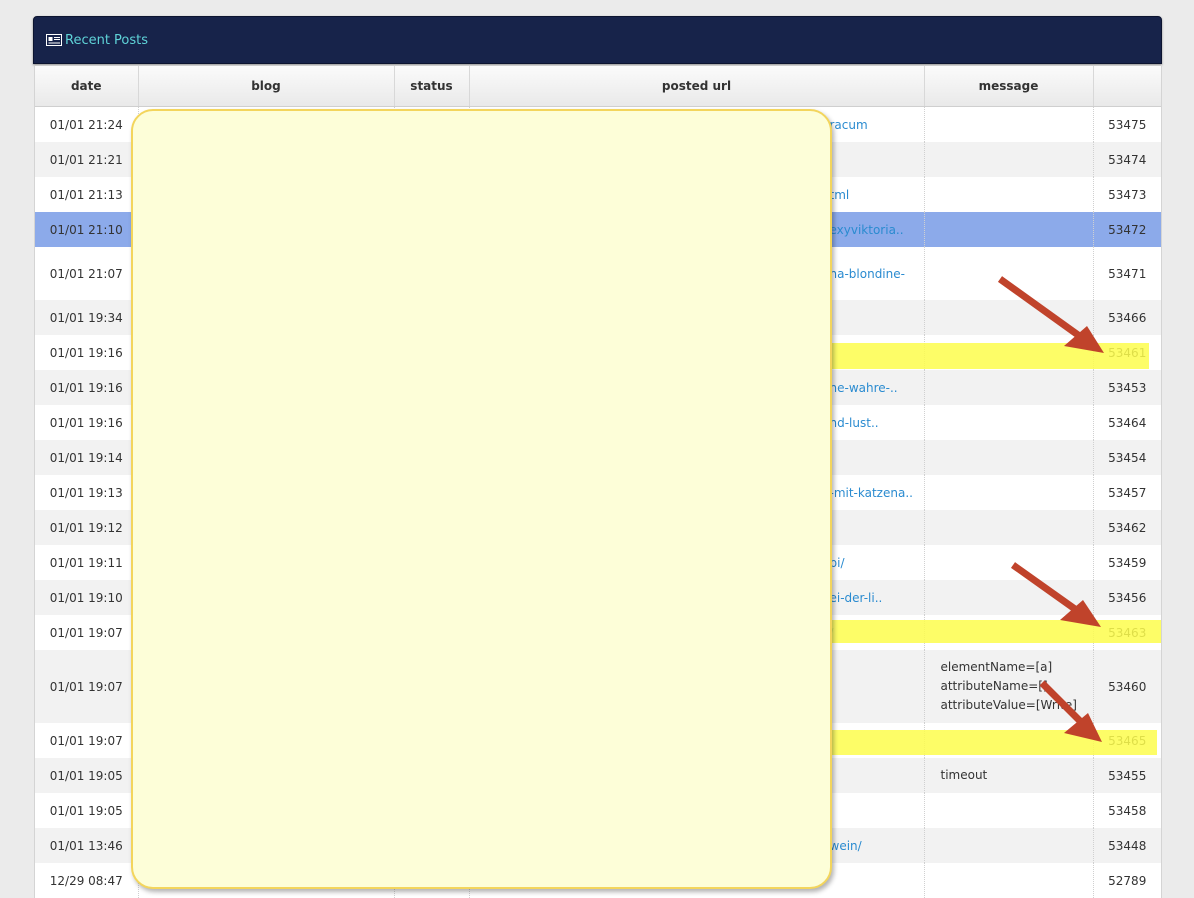 This screenshot has width=1194, height=898. I want to click on annotation-arrows, so click(1050, 509).